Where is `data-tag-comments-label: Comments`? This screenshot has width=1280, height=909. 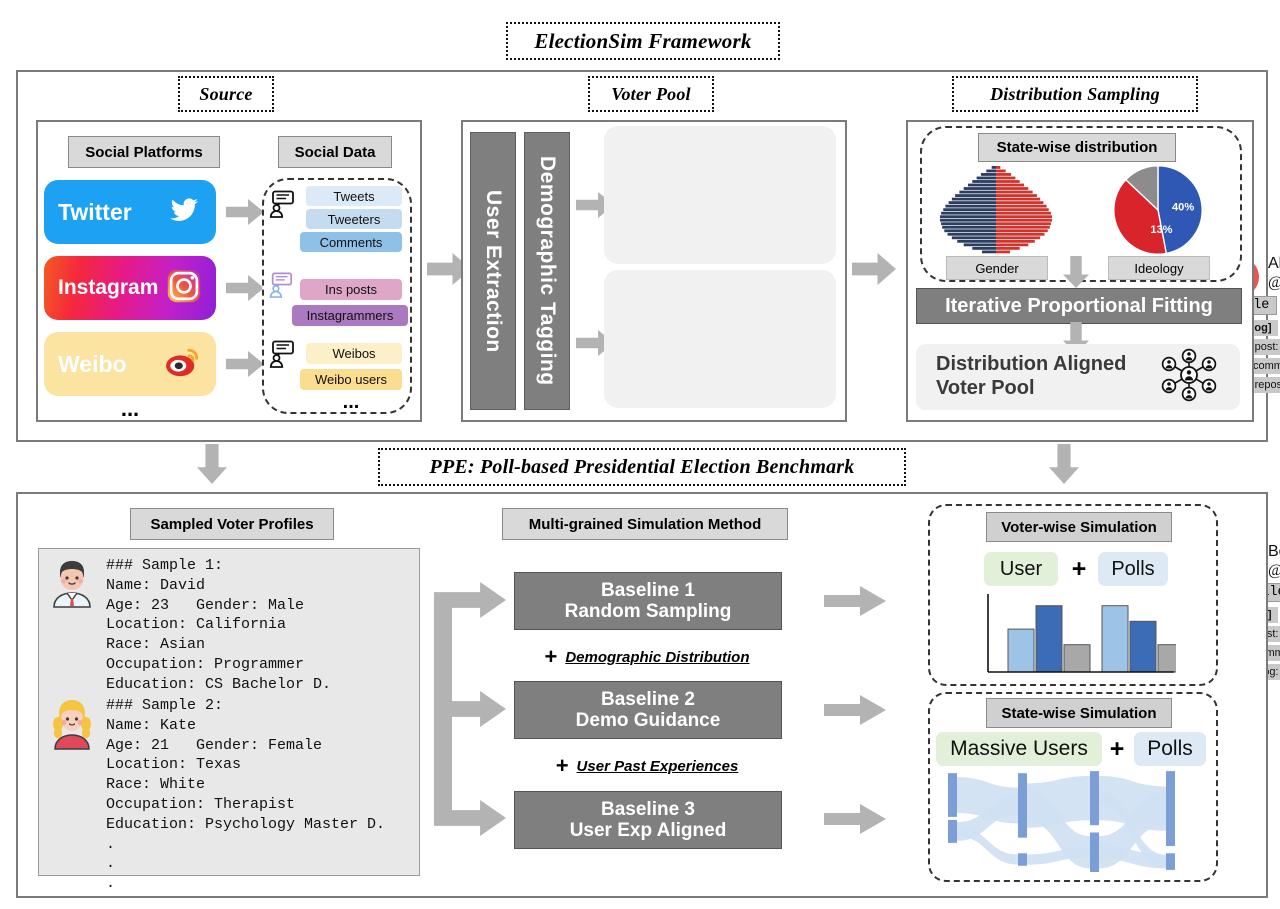
data-tag-comments-label: Comments is located at coordinates (351, 242).